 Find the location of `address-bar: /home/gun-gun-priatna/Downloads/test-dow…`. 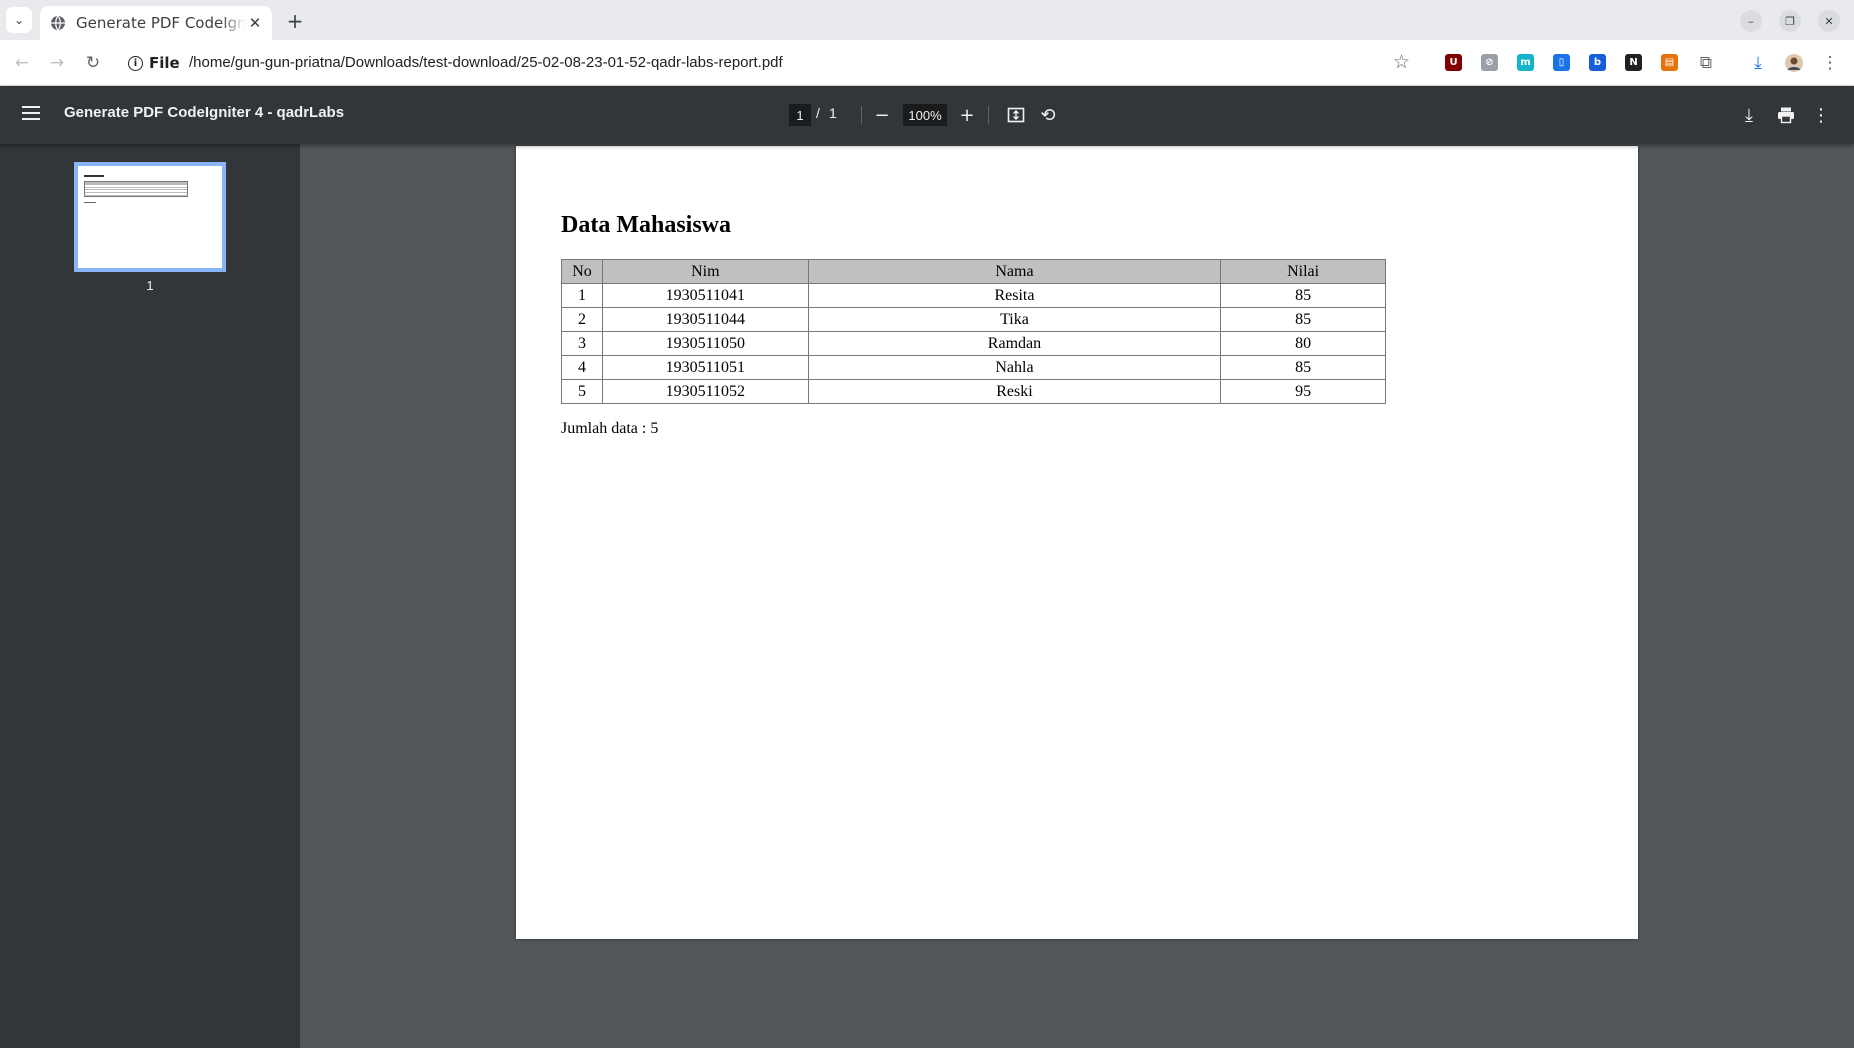

address-bar: /home/gun-gun-priatna/Downloads/test-dow… is located at coordinates (486, 63).